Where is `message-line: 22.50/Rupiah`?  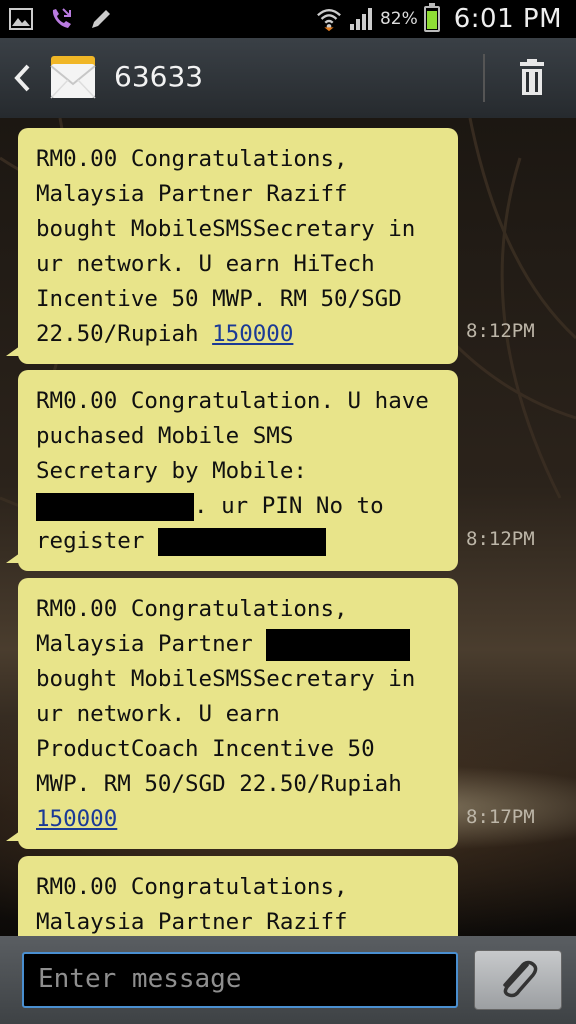
message-line: 22.50/Rupiah is located at coordinates (124, 334).